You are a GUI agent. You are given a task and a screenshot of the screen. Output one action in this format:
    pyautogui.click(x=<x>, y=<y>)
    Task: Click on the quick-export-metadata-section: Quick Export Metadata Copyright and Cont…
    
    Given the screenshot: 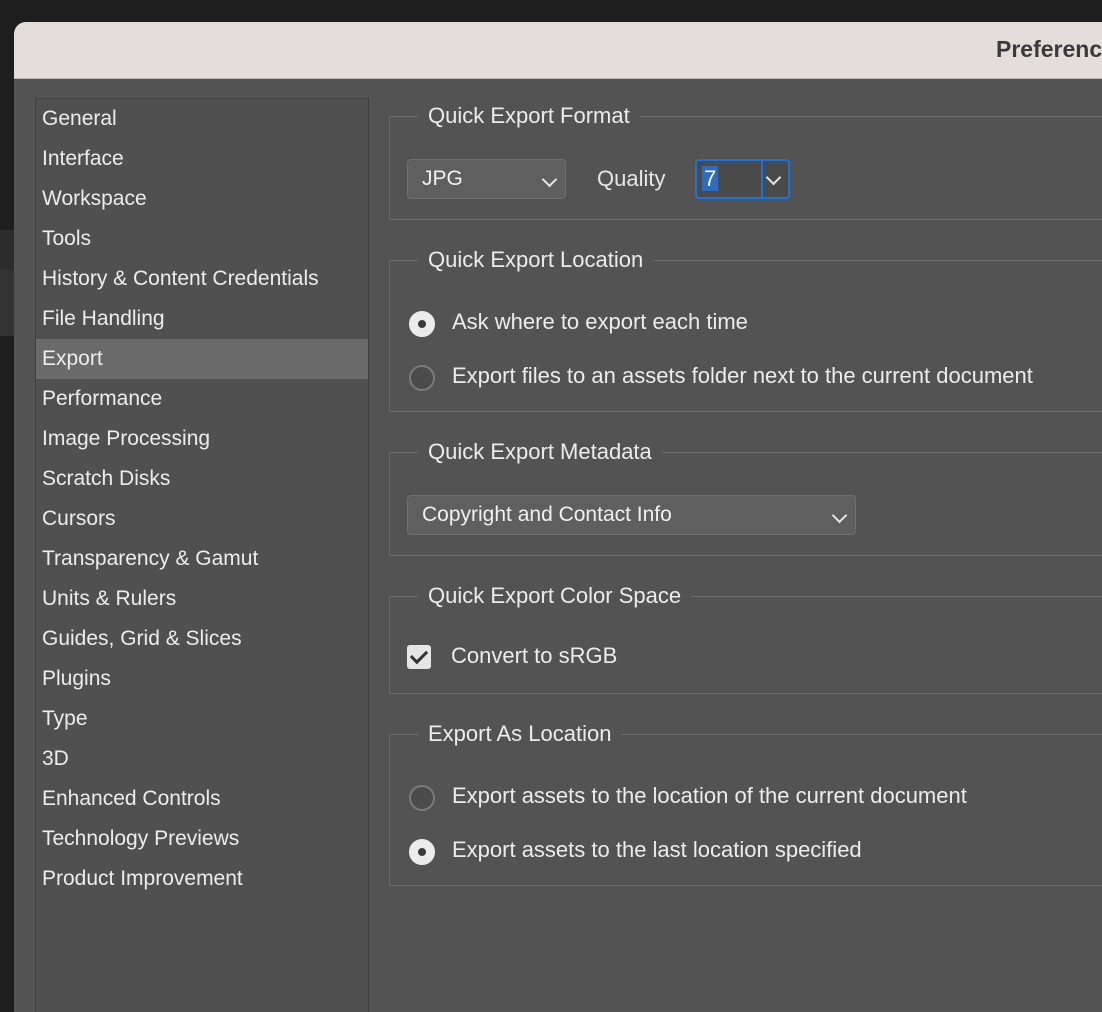 What is the action you would take?
    pyautogui.click(x=745, y=495)
    